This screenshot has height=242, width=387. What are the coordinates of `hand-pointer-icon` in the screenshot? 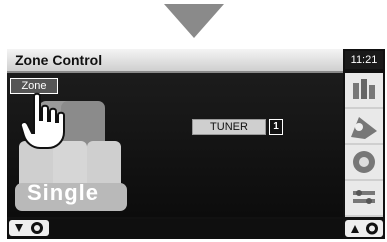 It's located at (42, 120).